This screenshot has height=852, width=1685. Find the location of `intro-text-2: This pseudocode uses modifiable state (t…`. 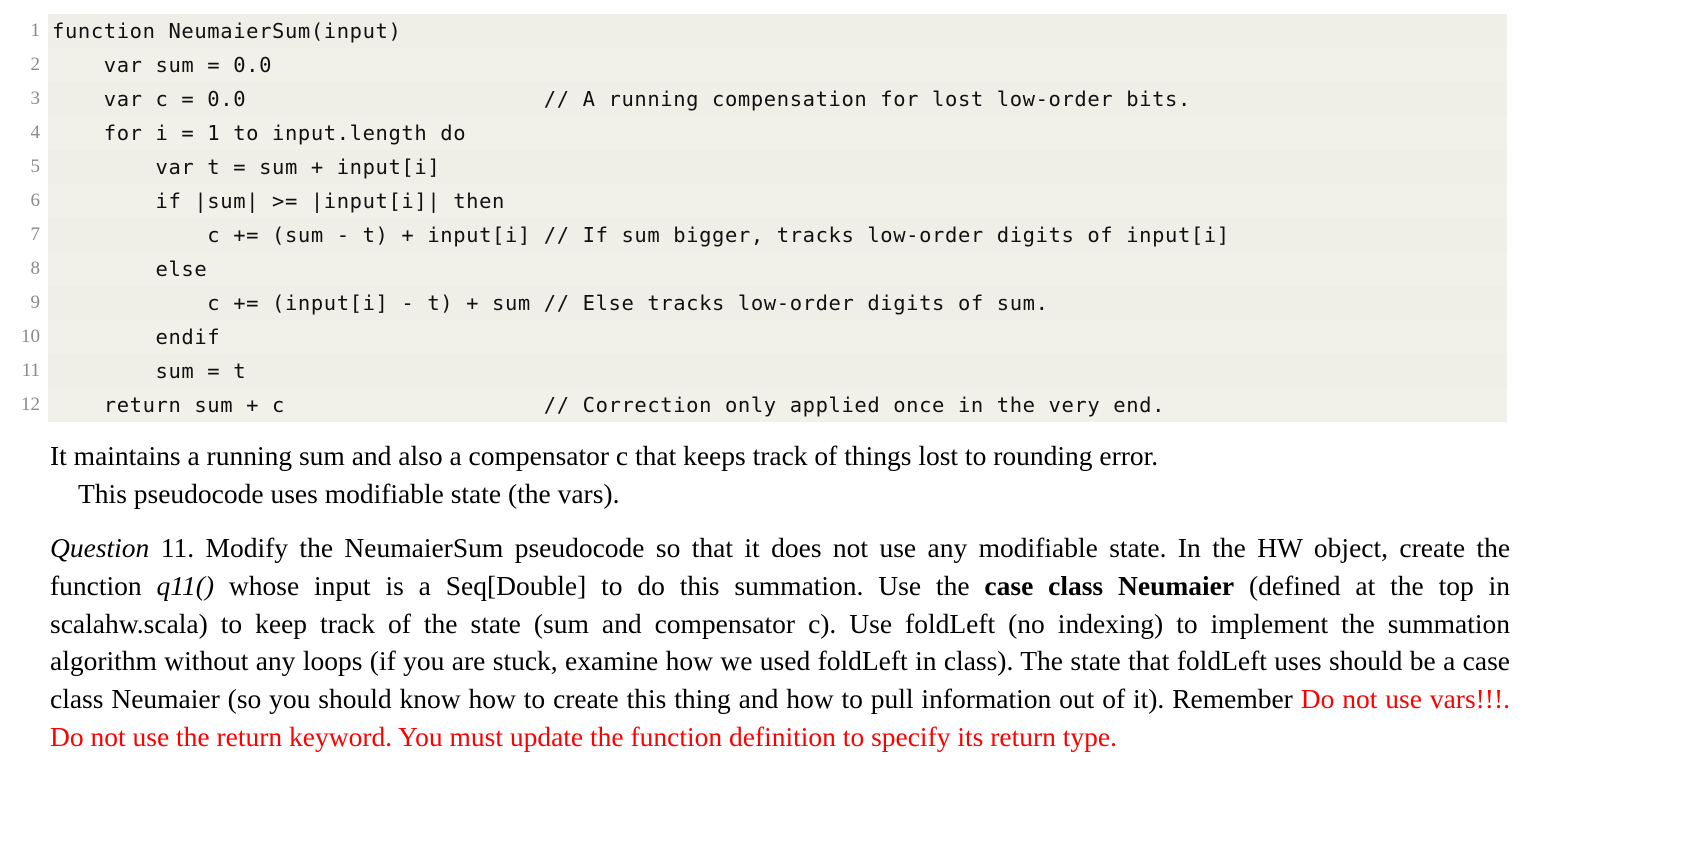

intro-text-2: This pseudocode uses modifiable state (t… is located at coordinates (349, 493).